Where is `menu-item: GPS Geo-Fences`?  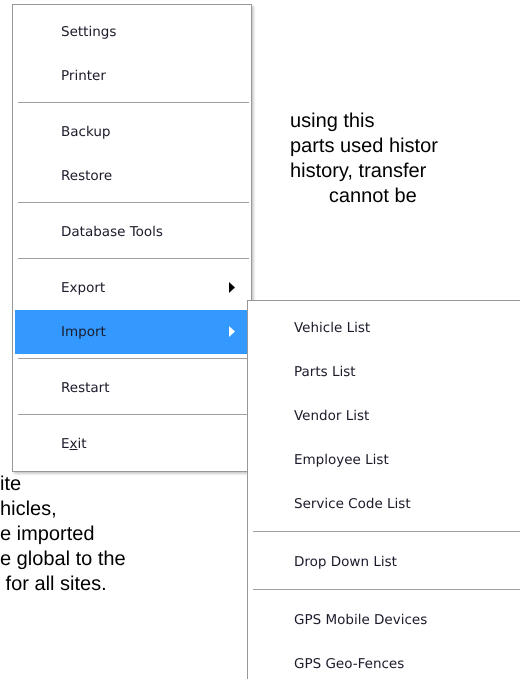 menu-item: GPS Geo-Fences is located at coordinates (385, 660).